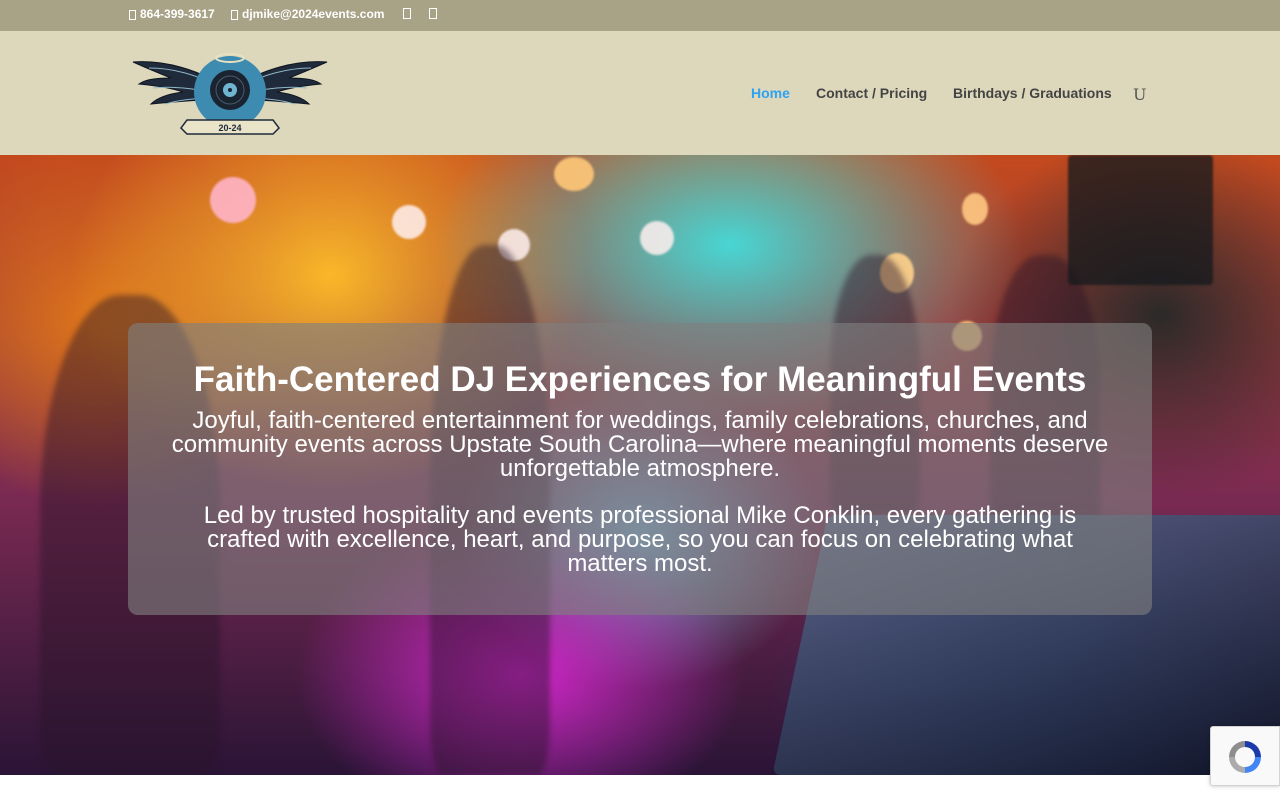  What do you see at coordinates (132, 14) in the screenshot?
I see `phone-icon` at bounding box center [132, 14].